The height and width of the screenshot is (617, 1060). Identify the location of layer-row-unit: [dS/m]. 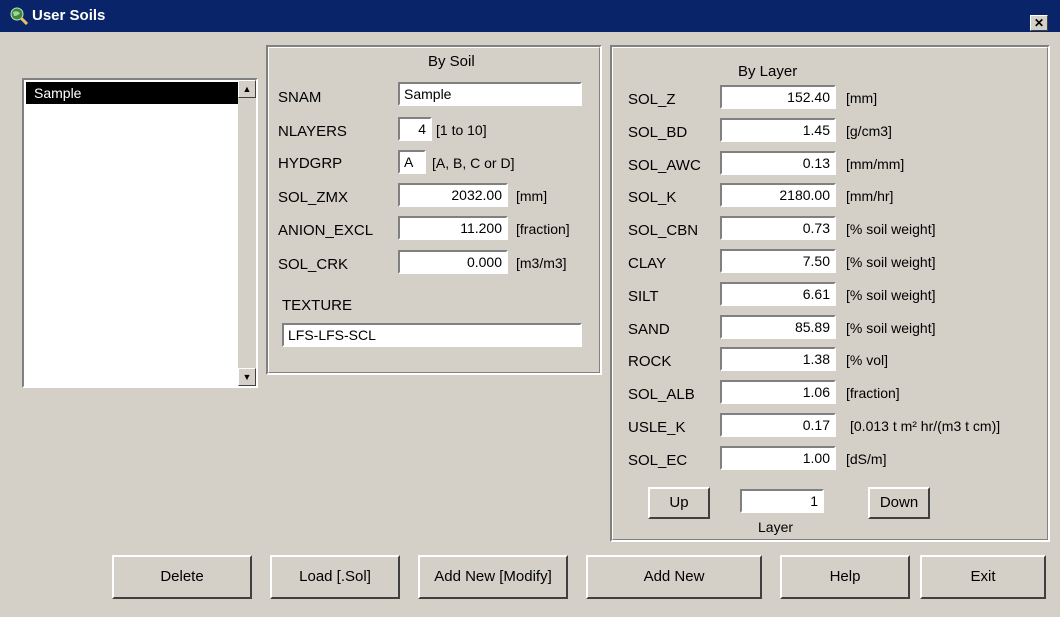
(866, 459).